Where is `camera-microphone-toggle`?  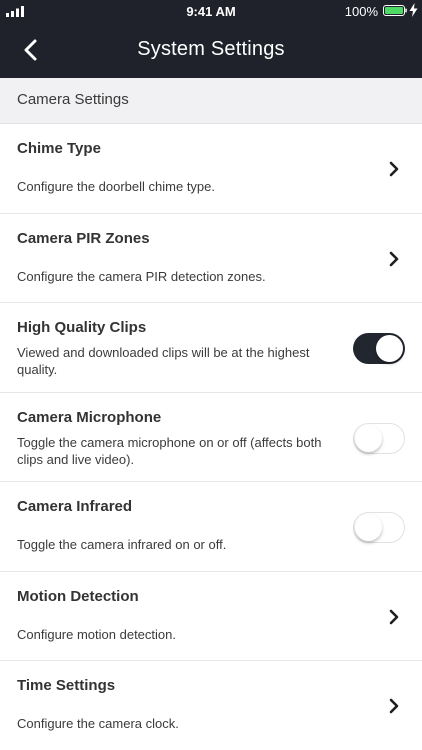 camera-microphone-toggle is located at coordinates (379, 438).